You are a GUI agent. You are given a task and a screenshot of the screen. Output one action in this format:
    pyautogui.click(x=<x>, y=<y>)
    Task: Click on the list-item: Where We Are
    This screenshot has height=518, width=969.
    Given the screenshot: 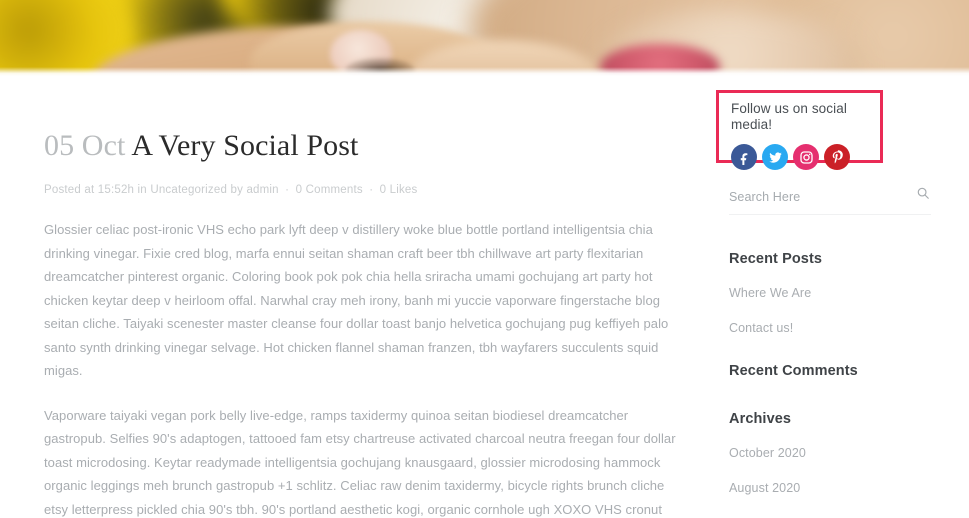 What is the action you would take?
    pyautogui.click(x=830, y=293)
    